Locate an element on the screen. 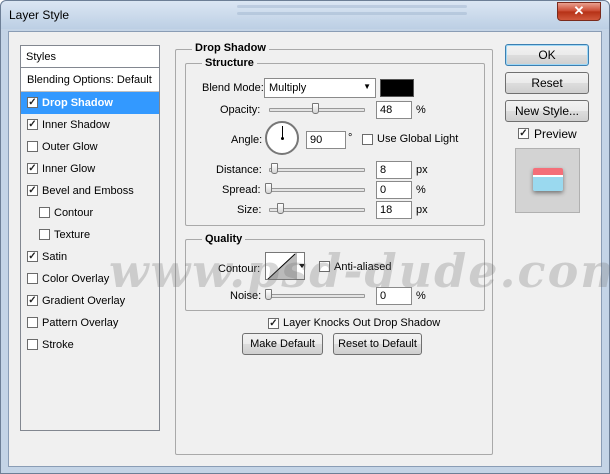 This screenshot has height=474, width=610. chevron-down-icon: ▼ is located at coordinates (367, 86).